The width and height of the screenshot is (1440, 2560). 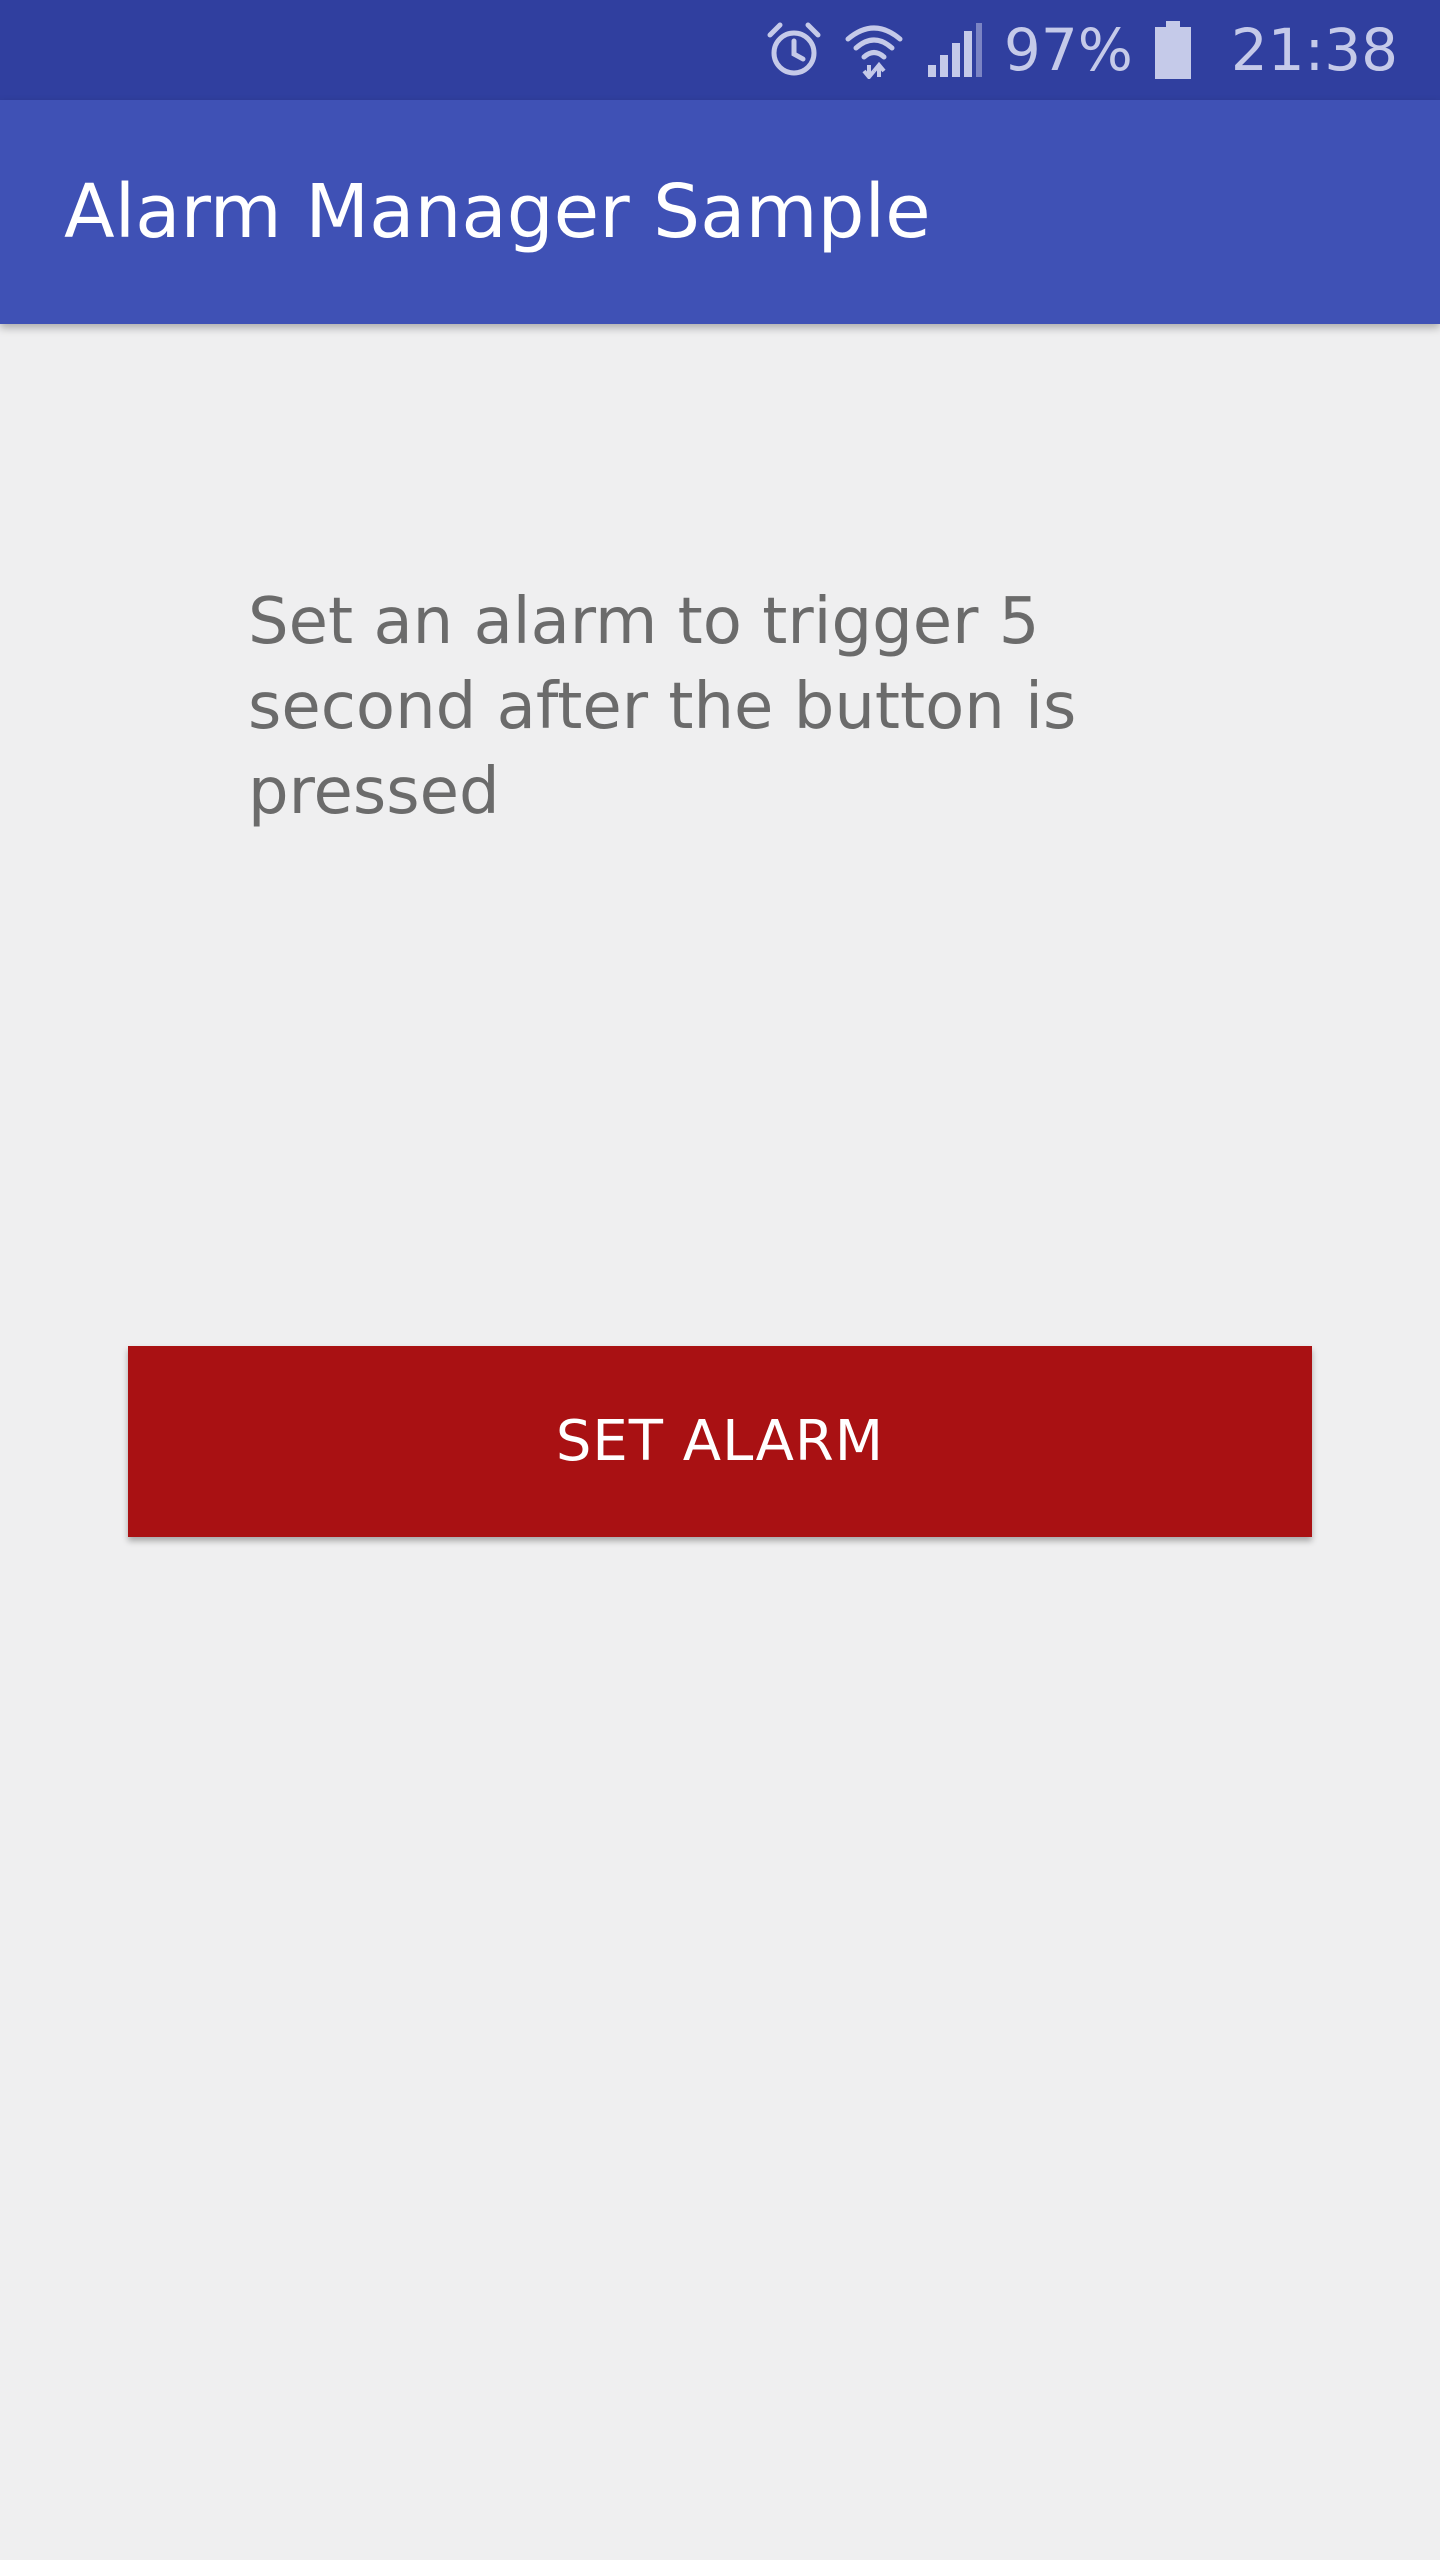 What do you see at coordinates (874, 50) in the screenshot?
I see `wifi-icon` at bounding box center [874, 50].